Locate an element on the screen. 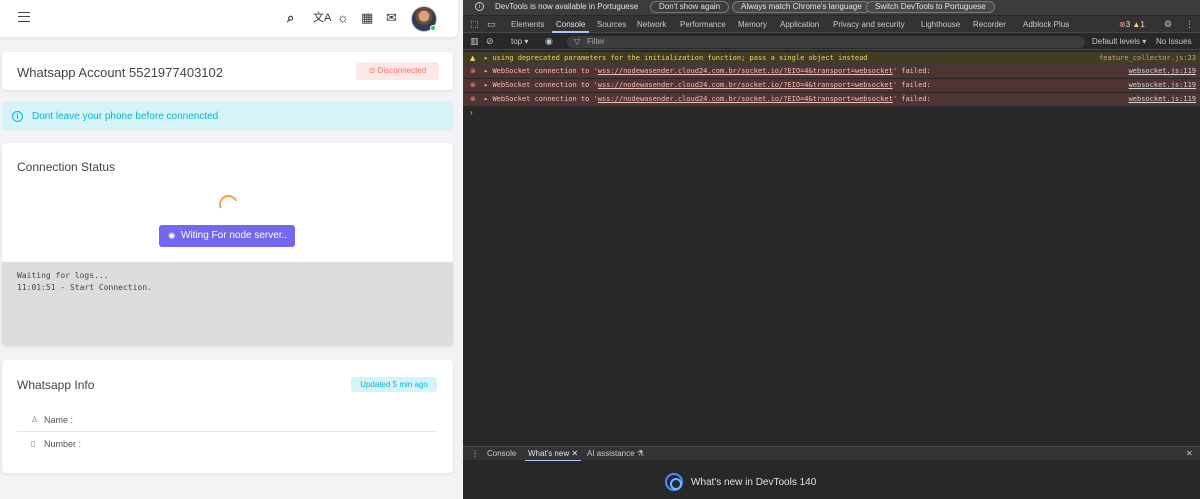  match-chrome-language-button: Always match Chrome's language is located at coordinates (801, 7).